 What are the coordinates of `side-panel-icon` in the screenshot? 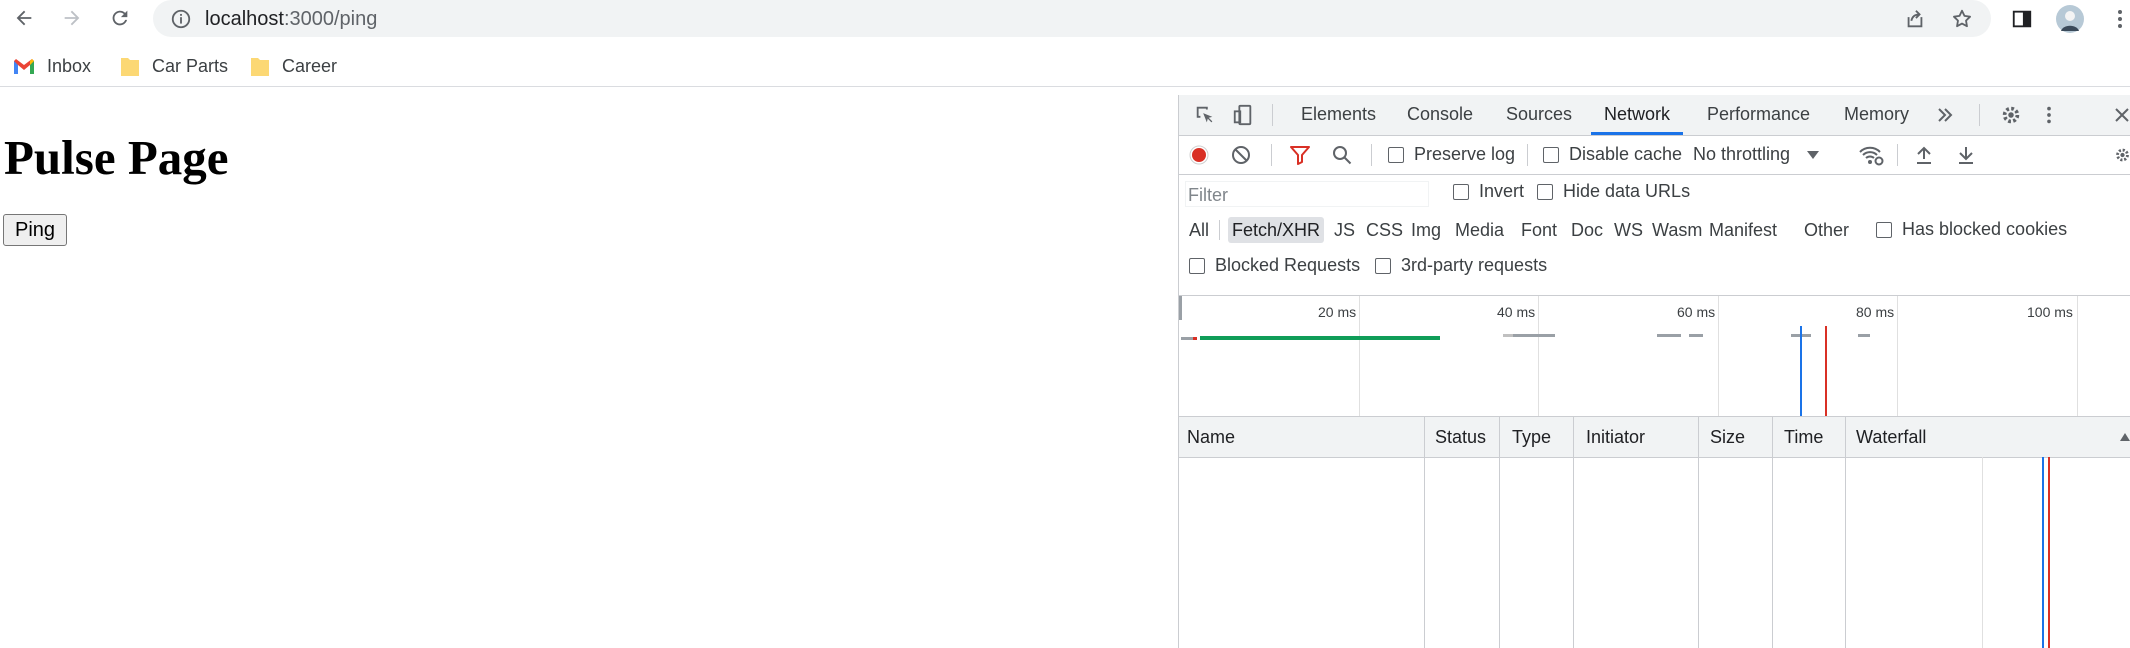 It's located at (2022, 19).